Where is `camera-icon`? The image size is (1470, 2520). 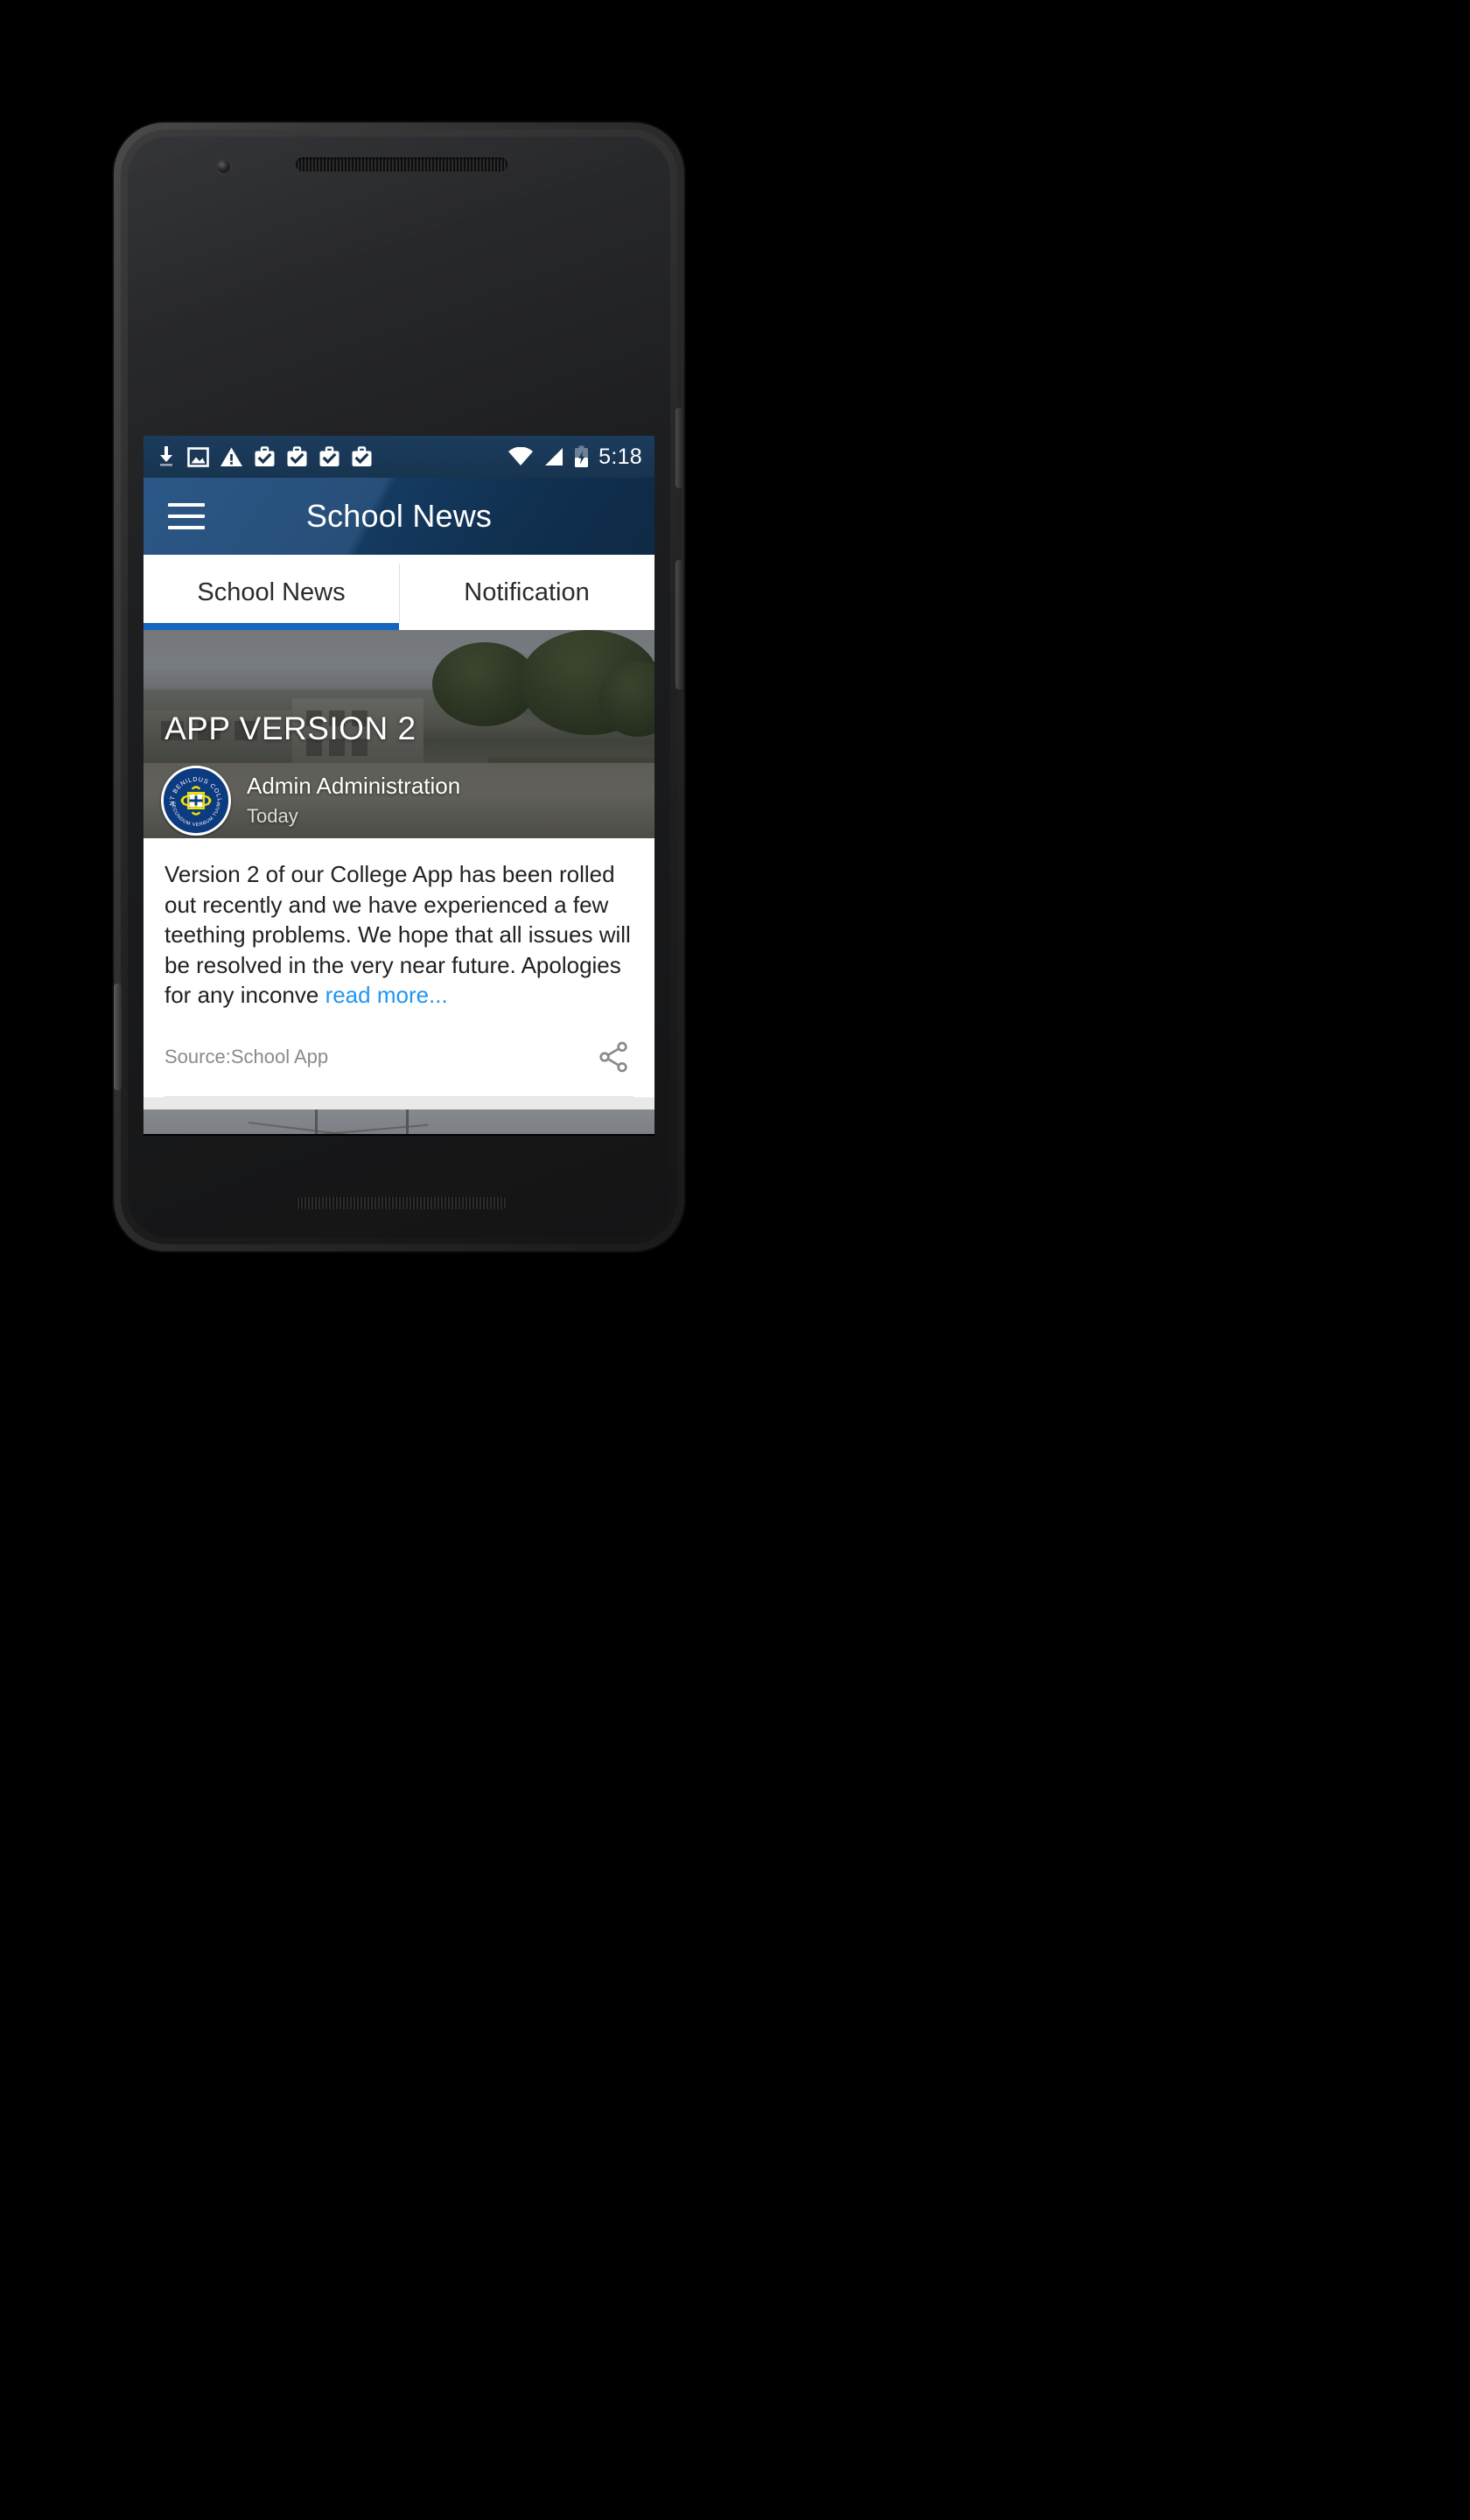 camera-icon is located at coordinates (223, 166).